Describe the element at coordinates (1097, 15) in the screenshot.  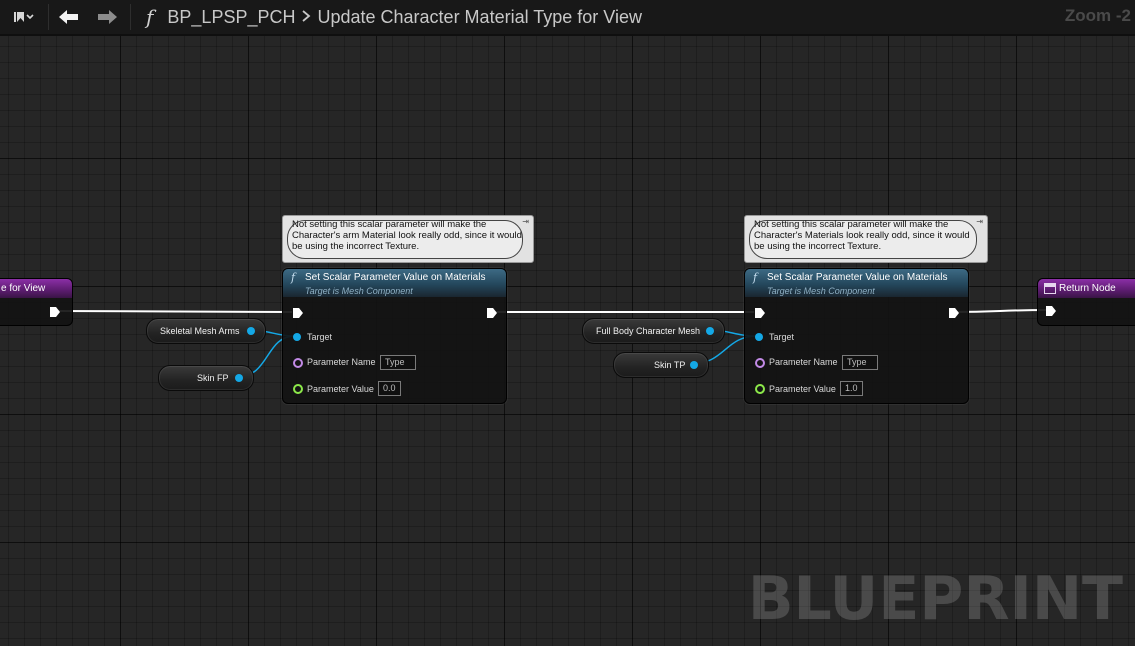
I see `zoom-level: Zoom -2` at that location.